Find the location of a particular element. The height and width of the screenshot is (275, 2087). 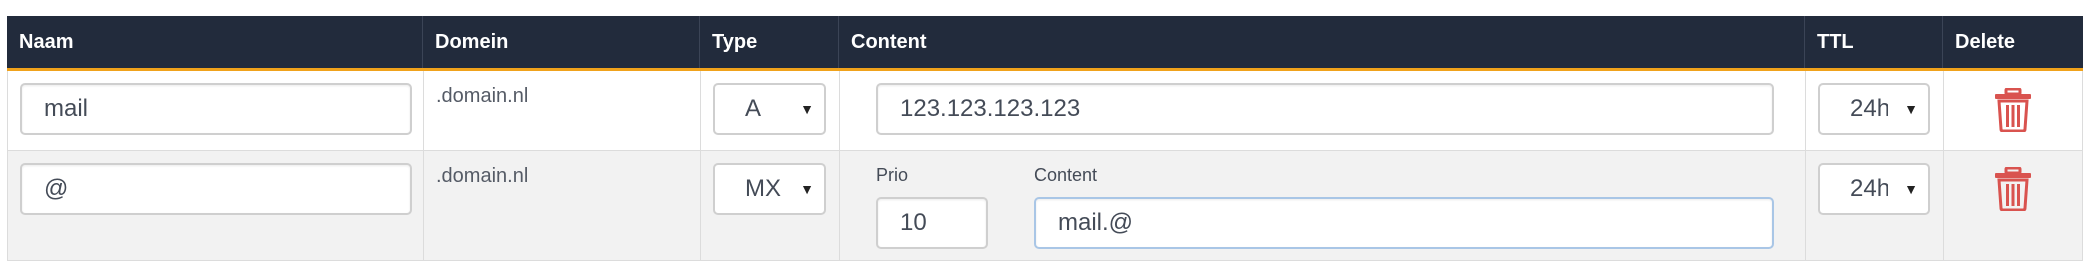

prio-label: Prio is located at coordinates (892, 175).